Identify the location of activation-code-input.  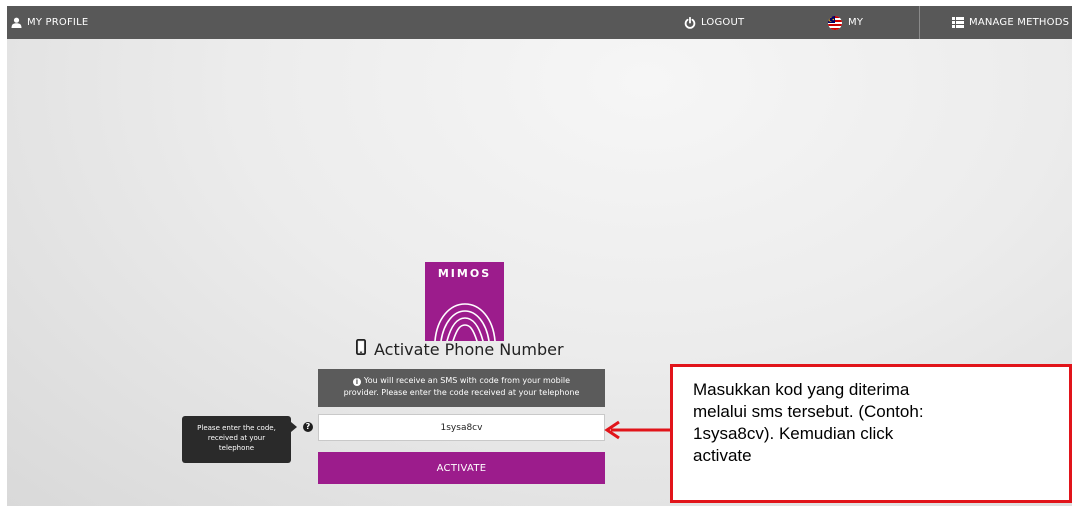
(461, 427).